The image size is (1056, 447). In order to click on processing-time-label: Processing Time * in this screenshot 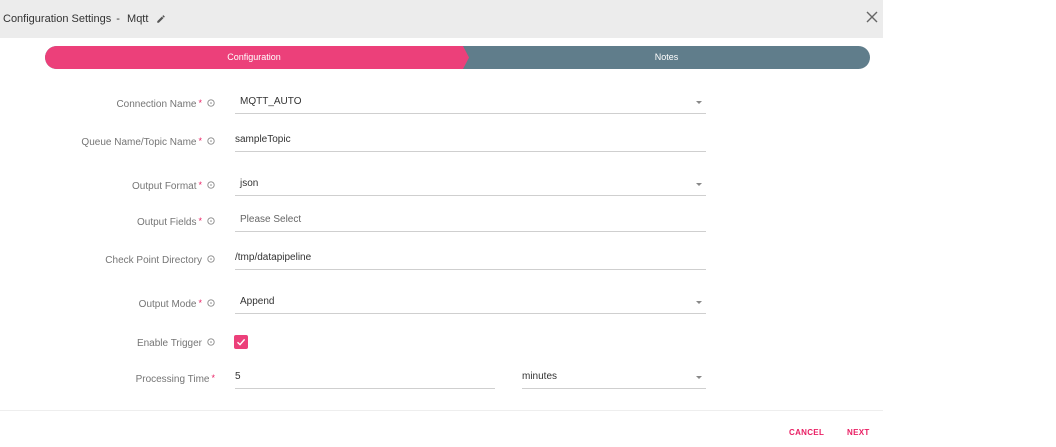, I will do `click(175, 379)`.